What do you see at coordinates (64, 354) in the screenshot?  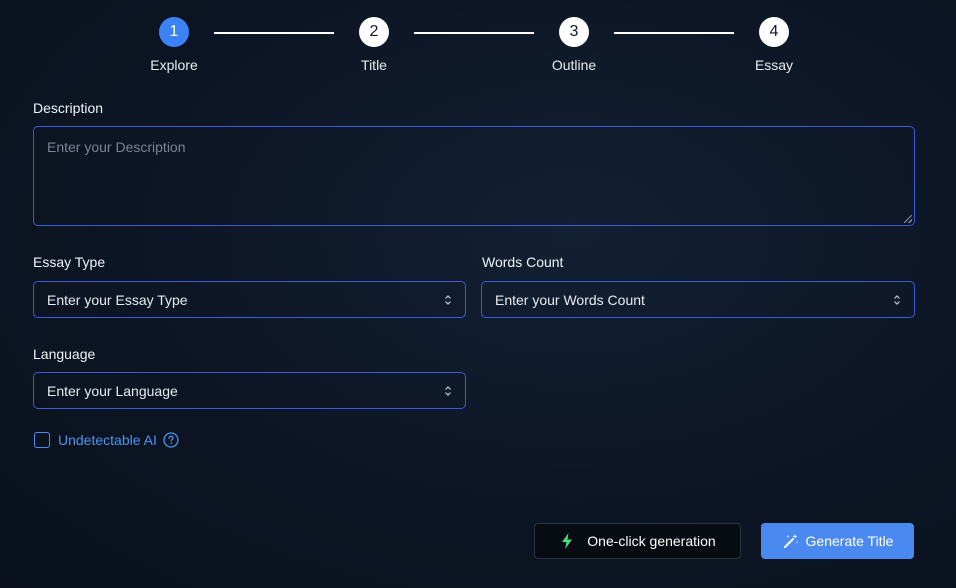 I see `language-label: Language` at bounding box center [64, 354].